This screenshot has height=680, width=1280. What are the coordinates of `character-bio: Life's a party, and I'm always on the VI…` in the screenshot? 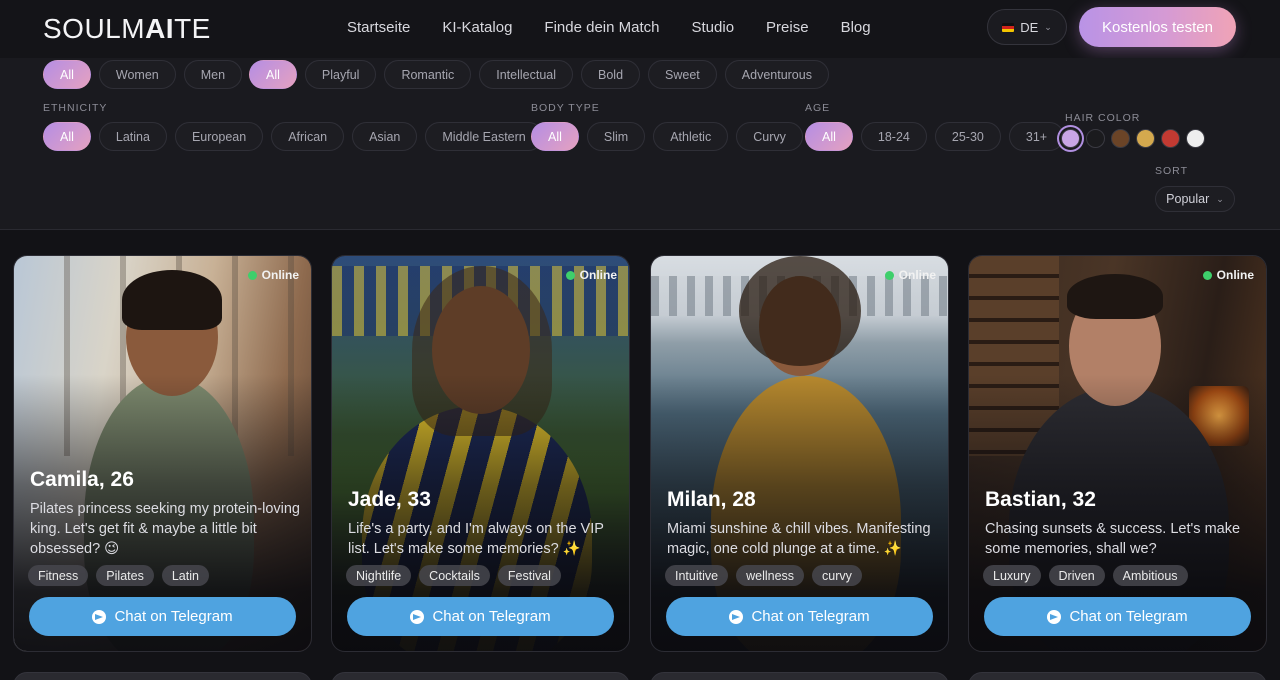 It's located at (476, 539).